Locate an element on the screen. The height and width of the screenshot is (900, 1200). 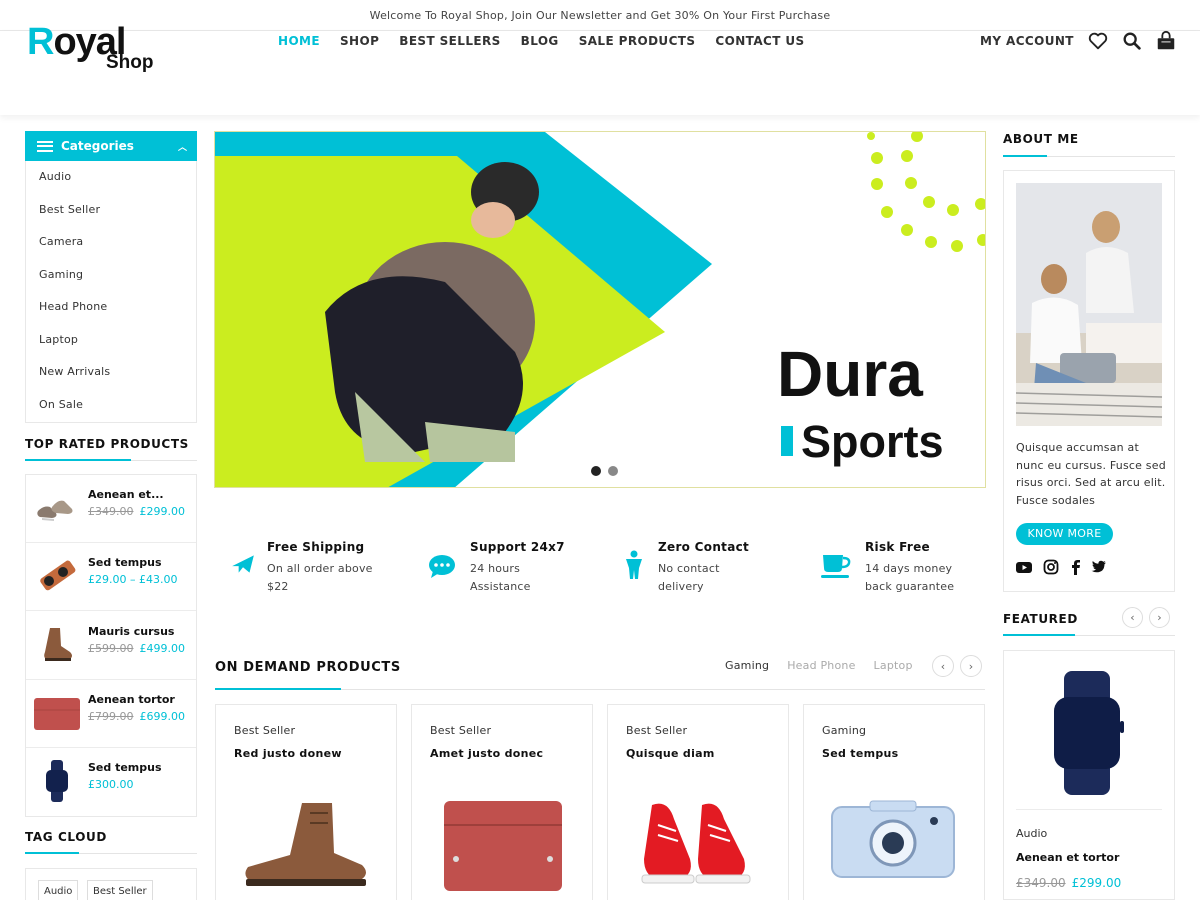
category-item: On Sale is located at coordinates (111, 405).